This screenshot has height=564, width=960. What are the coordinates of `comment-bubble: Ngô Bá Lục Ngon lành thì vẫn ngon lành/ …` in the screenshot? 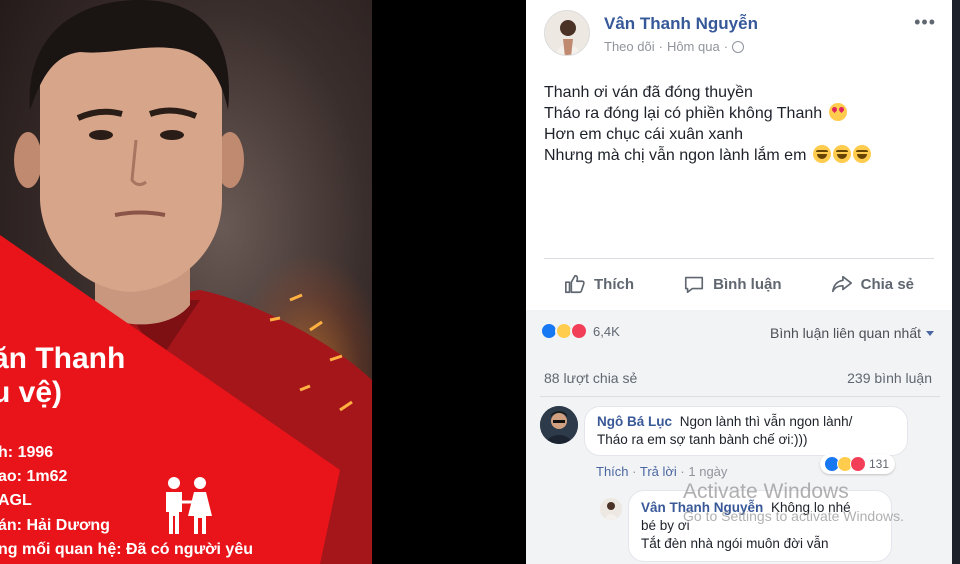 It's located at (746, 431).